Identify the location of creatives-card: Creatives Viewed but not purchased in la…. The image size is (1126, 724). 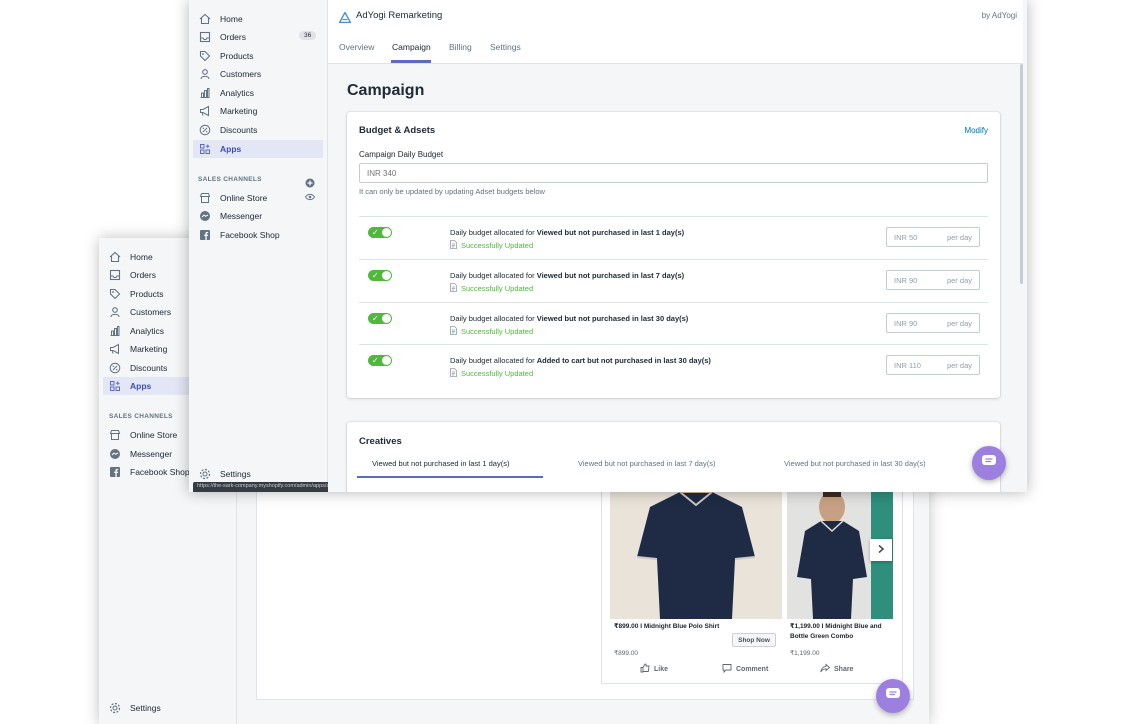
(673, 457).